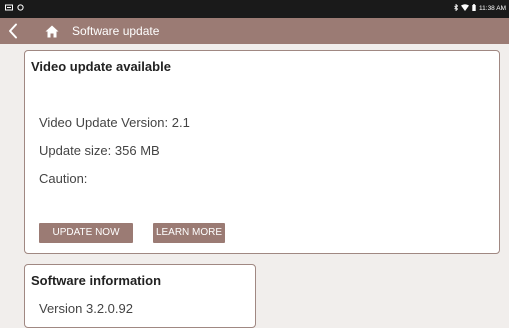 This screenshot has height=328, width=509. What do you see at coordinates (465, 8) in the screenshot?
I see `wifi-icon` at bounding box center [465, 8].